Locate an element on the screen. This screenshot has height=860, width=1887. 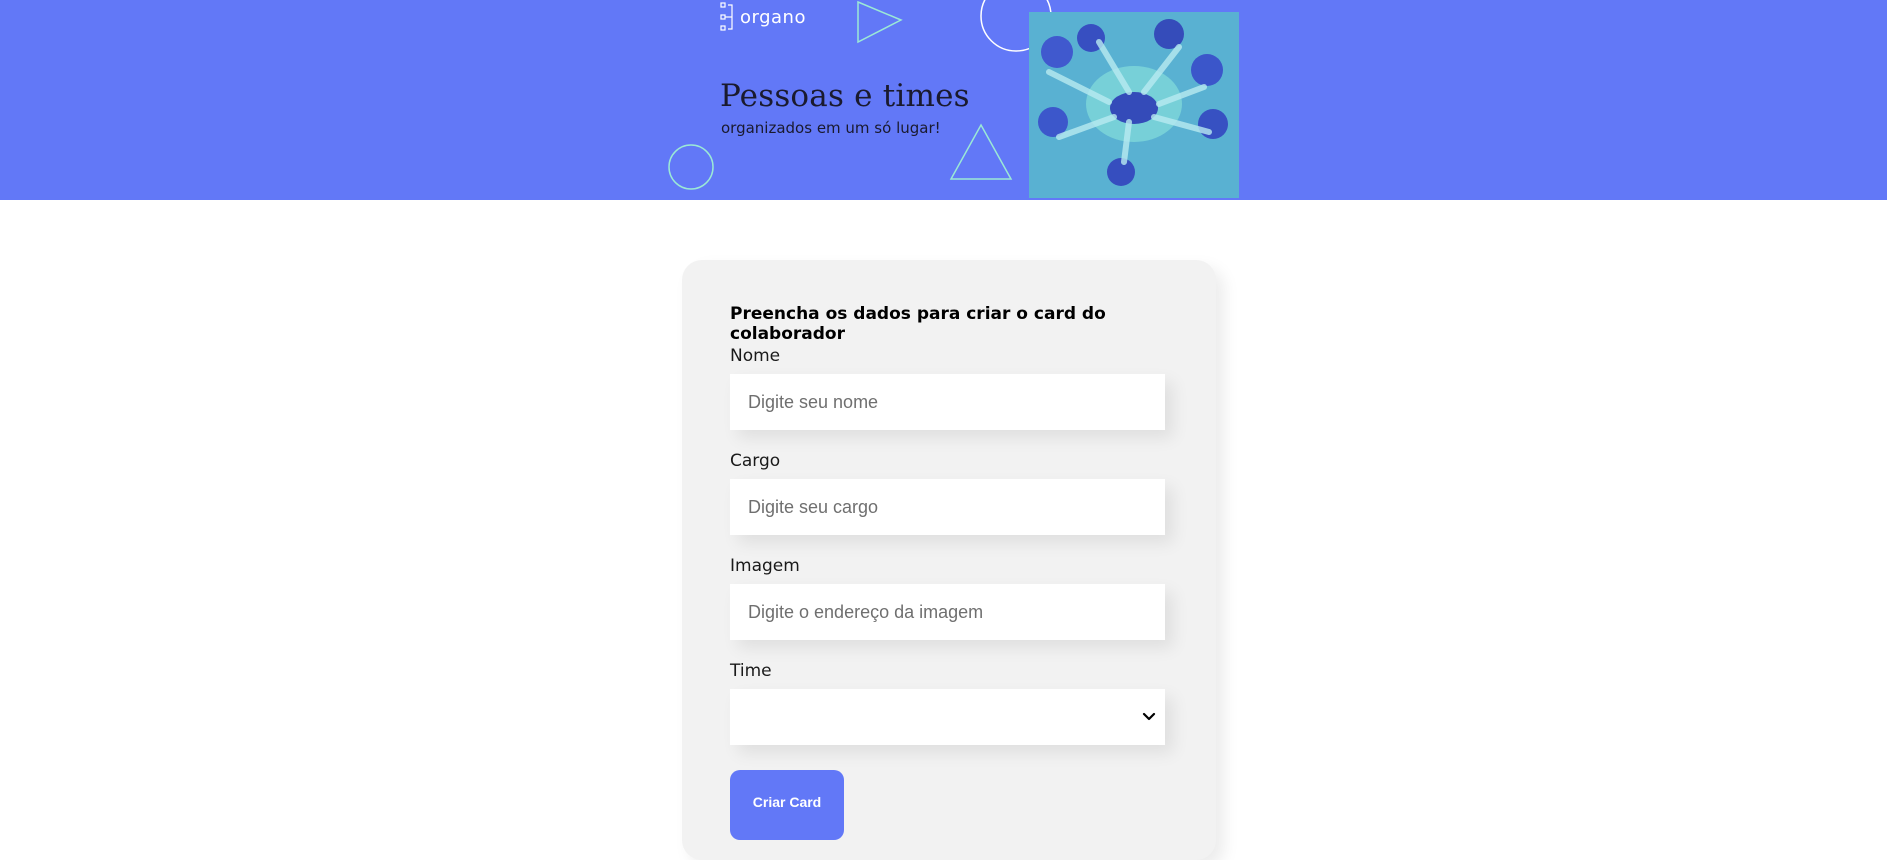
chevron-down-icon is located at coordinates (1149, 716).